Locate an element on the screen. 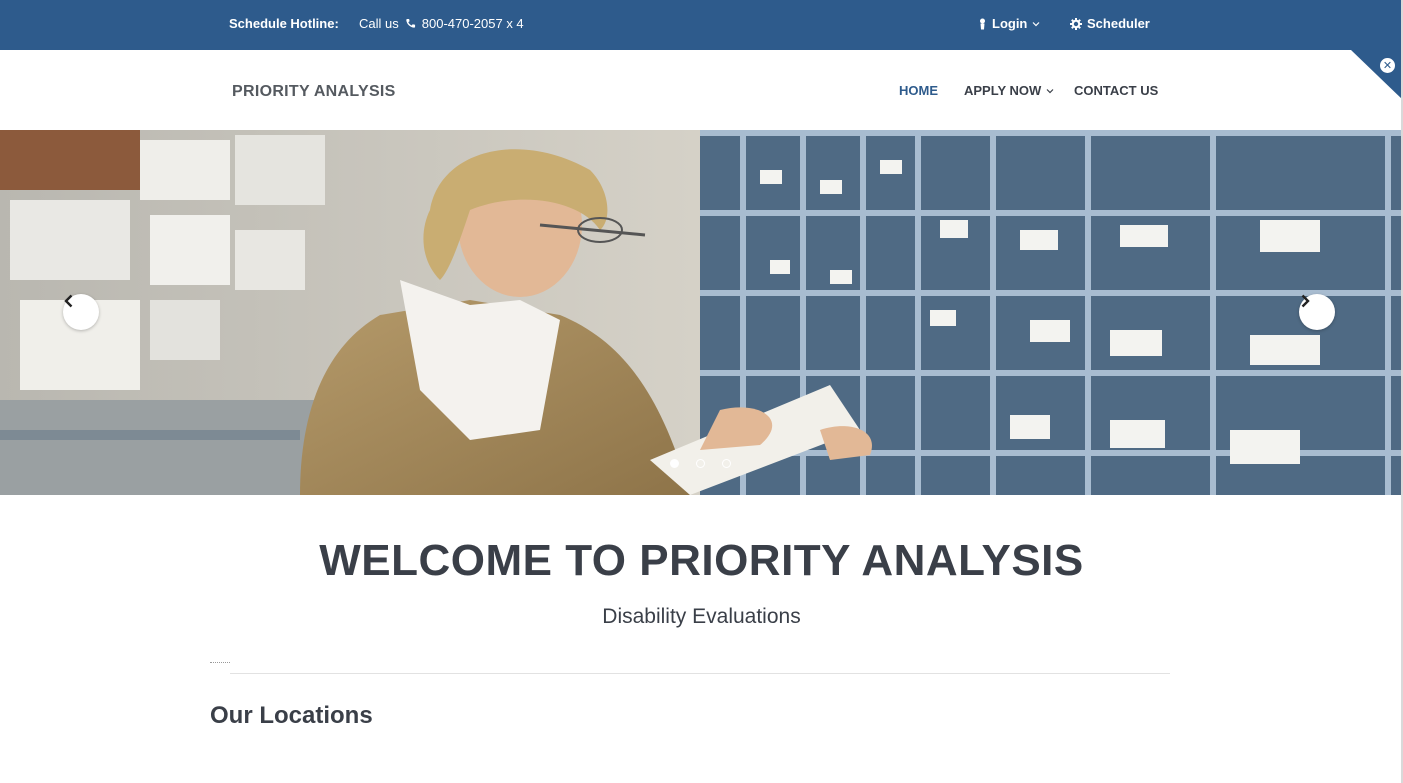 This screenshot has height=783, width=1403. nav-home: HOME is located at coordinates (918, 90).